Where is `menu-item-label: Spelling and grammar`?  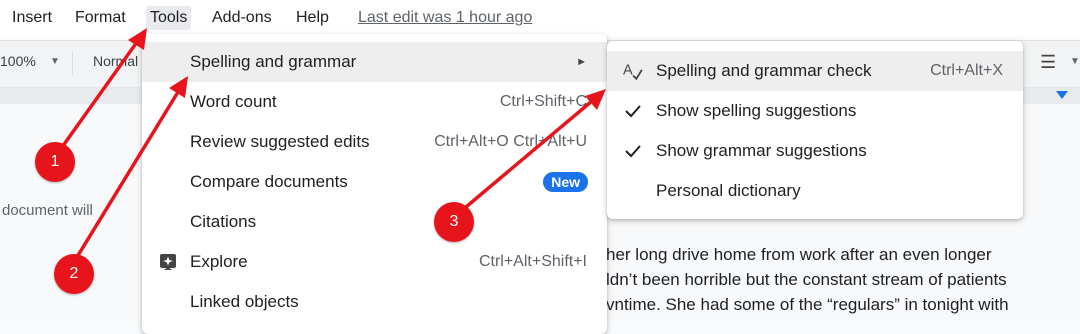
menu-item-label: Spelling and grammar is located at coordinates (273, 61).